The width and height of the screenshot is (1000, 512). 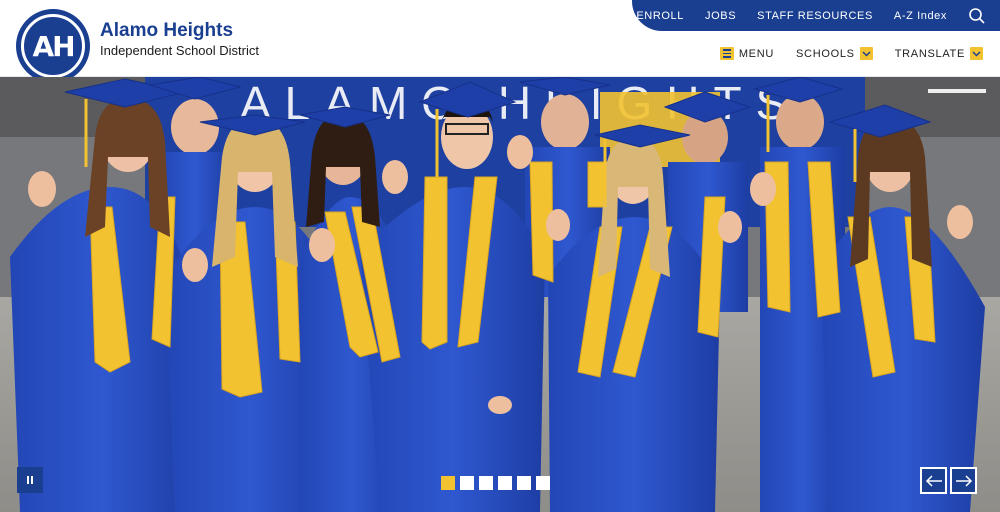 I want to click on carousel-dots, so click(x=495, y=483).